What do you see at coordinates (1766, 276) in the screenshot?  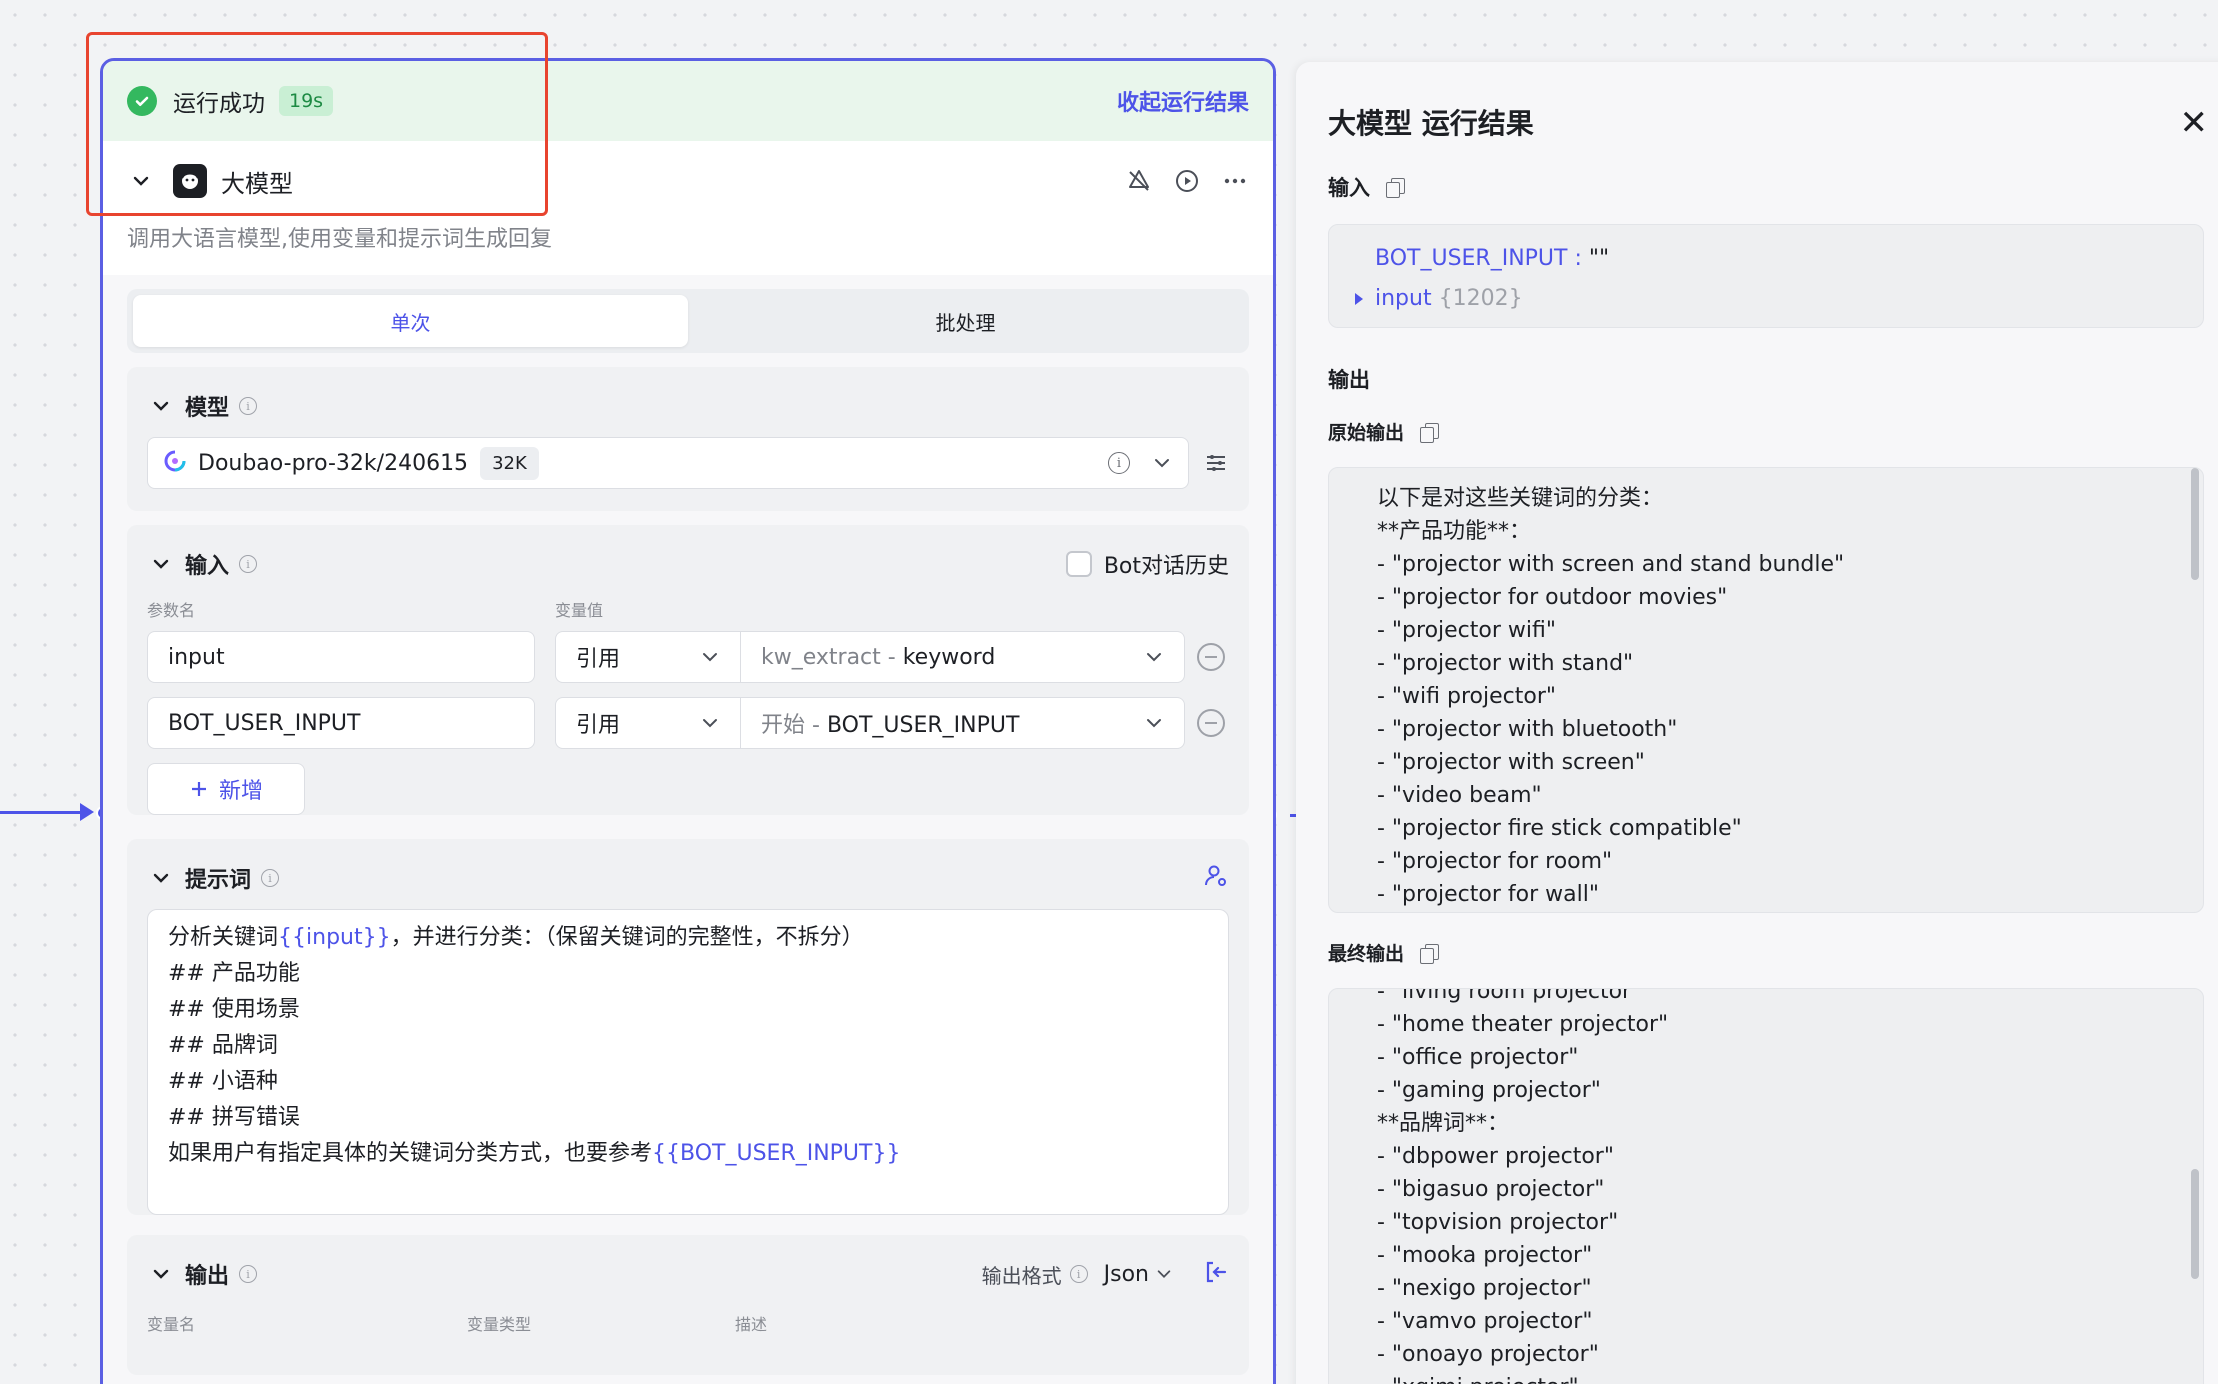 I see `input-json-viewer: BOT_USER_INPUT : "" input {1202}` at bounding box center [1766, 276].